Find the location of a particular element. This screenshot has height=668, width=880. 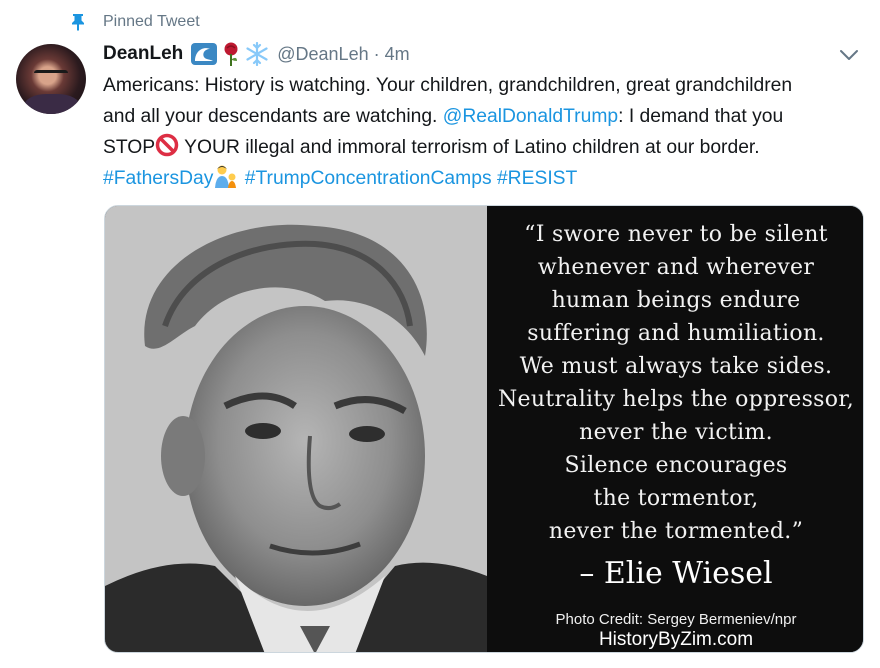

tweet-text-segment: and all your descendants are watching. is located at coordinates (273, 116).